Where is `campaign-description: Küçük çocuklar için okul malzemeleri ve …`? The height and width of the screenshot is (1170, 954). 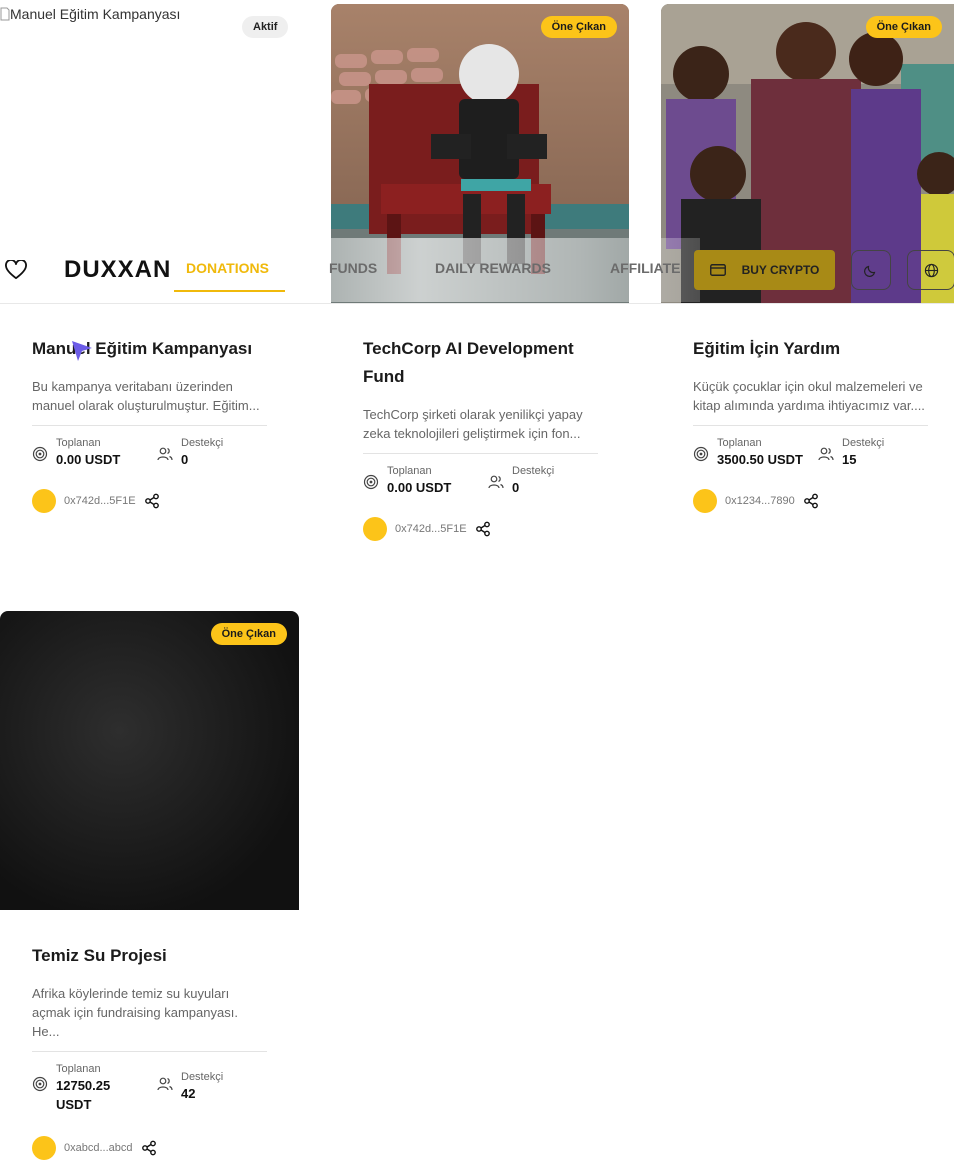
campaign-description: Küçük çocuklar için okul malzemeleri ve … is located at coordinates (809, 396).